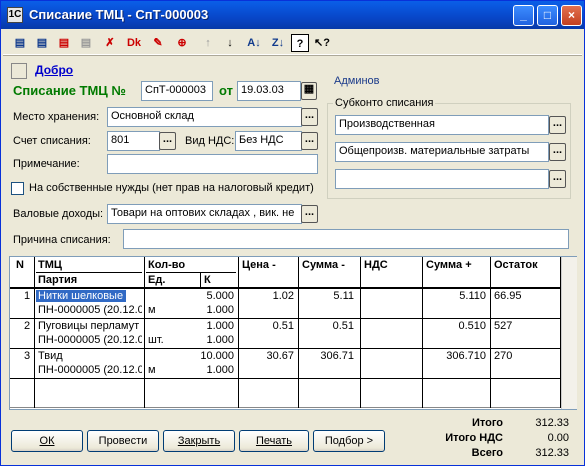 This screenshot has height=466, width=585. I want to click on dobro-link: Добро, so click(54, 70).